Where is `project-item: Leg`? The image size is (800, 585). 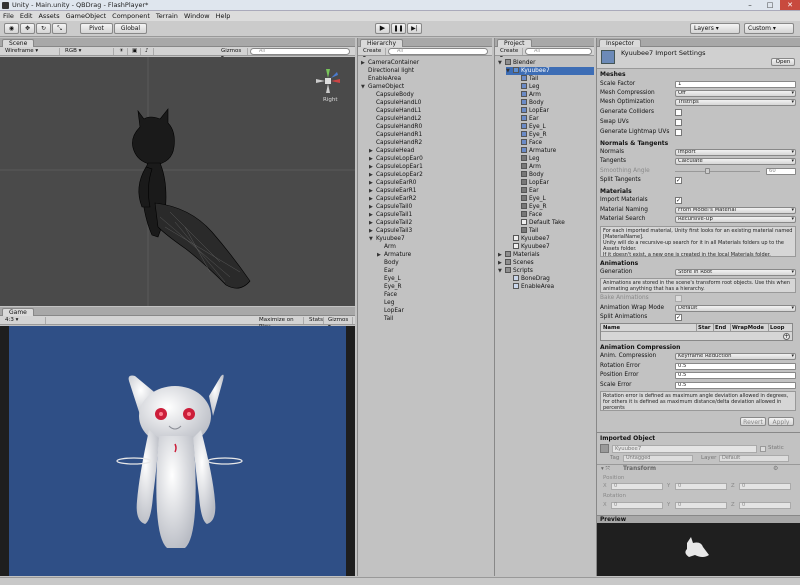
project-item: Leg is located at coordinates (554, 87).